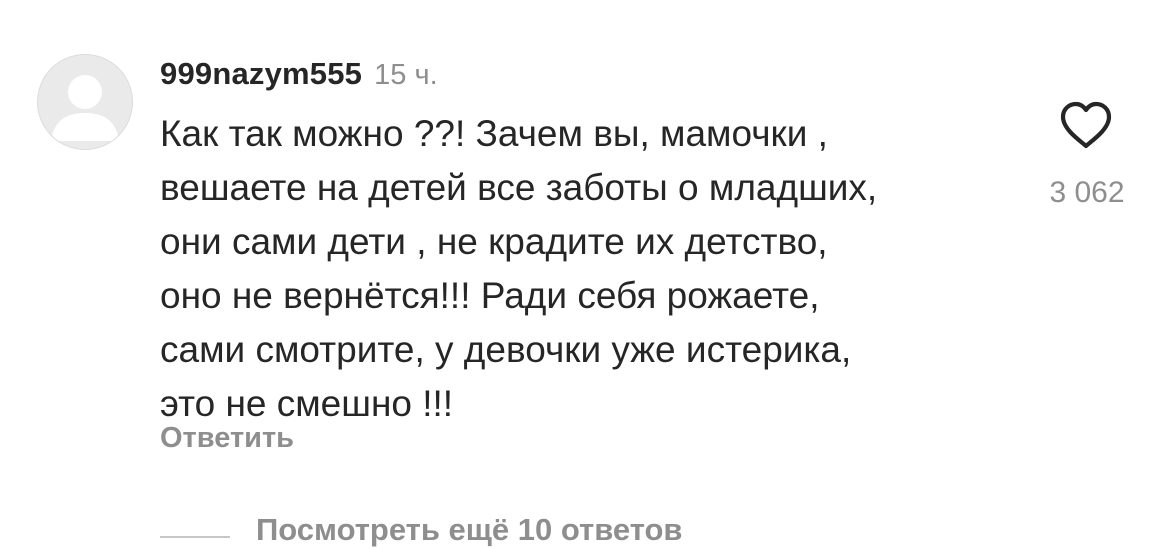  Describe the element at coordinates (469, 530) in the screenshot. I see `view-replies-button: Посмотреть ещё 10 ответов` at that location.